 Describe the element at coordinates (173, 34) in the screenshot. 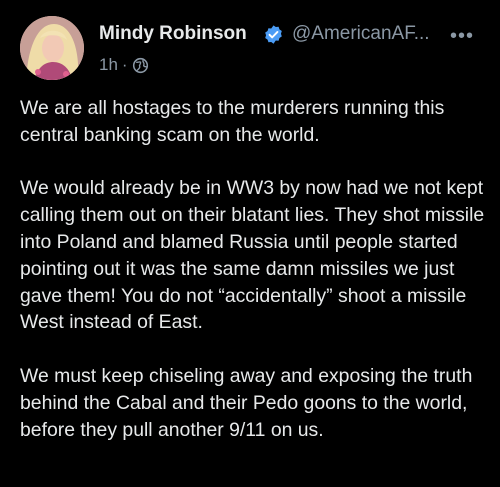

I see `author-name: Mindy Robinson` at that location.